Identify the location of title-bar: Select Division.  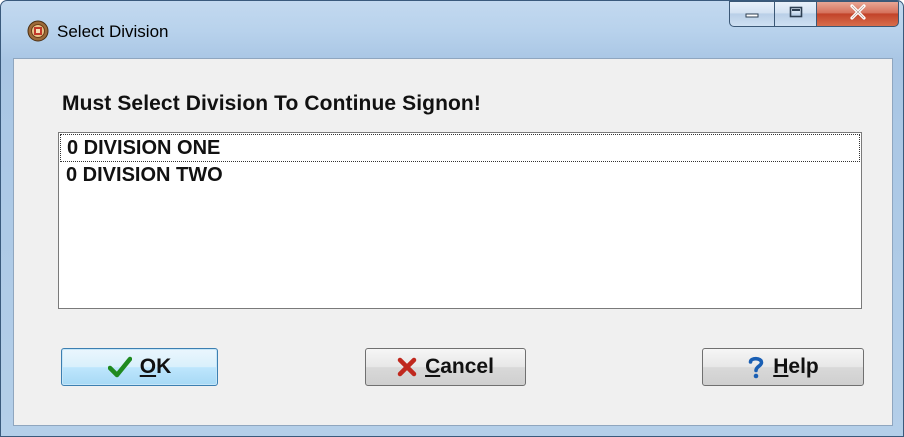
(452, 30).